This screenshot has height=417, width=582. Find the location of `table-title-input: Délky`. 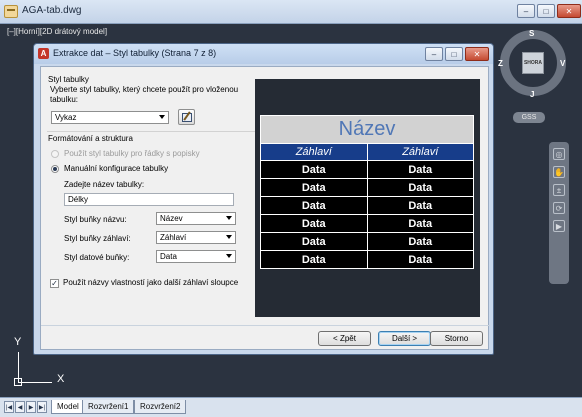

table-title-input: Délky is located at coordinates (149, 199).